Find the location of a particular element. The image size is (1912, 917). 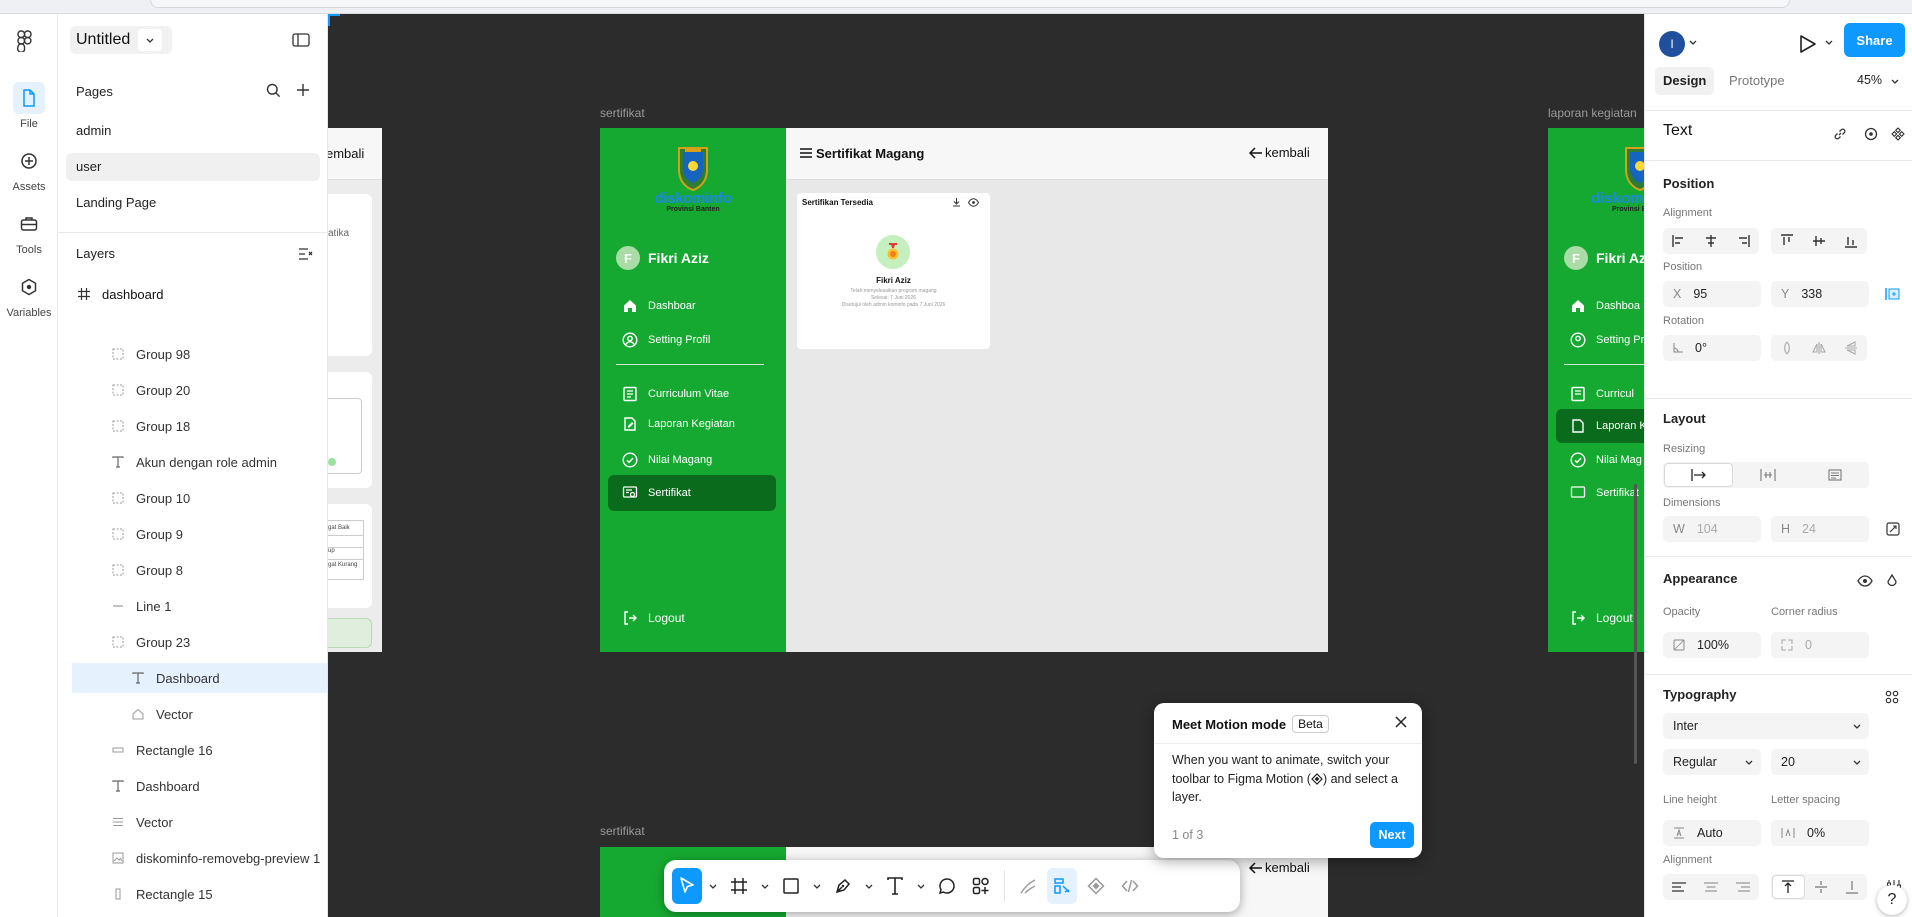

flip-horizontal-icon is located at coordinates (1819, 348).